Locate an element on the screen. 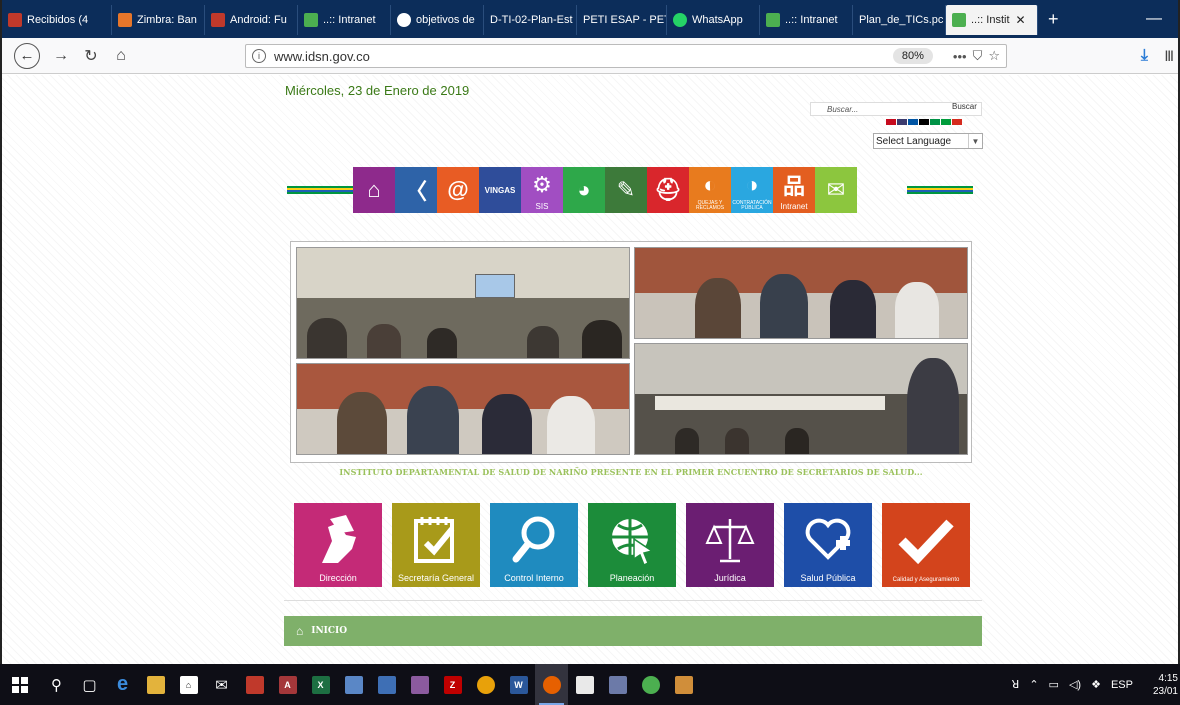 The image size is (1180, 705). intranet-icon: 品 Intranet is located at coordinates (794, 190).